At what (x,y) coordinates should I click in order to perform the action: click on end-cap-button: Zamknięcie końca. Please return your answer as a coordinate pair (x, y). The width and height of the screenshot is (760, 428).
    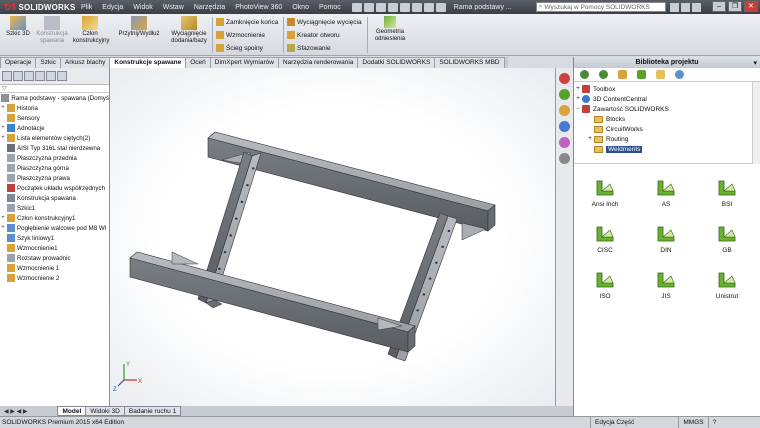
    Looking at the image, I should click on (247, 22).